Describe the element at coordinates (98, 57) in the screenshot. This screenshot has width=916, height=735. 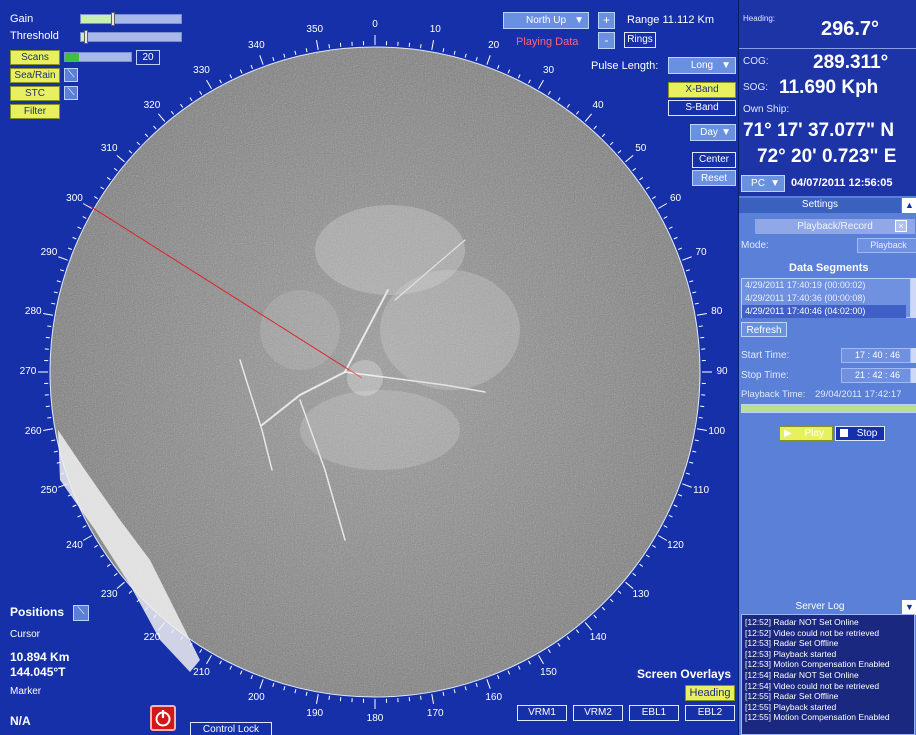
I see `scans-slider` at that location.